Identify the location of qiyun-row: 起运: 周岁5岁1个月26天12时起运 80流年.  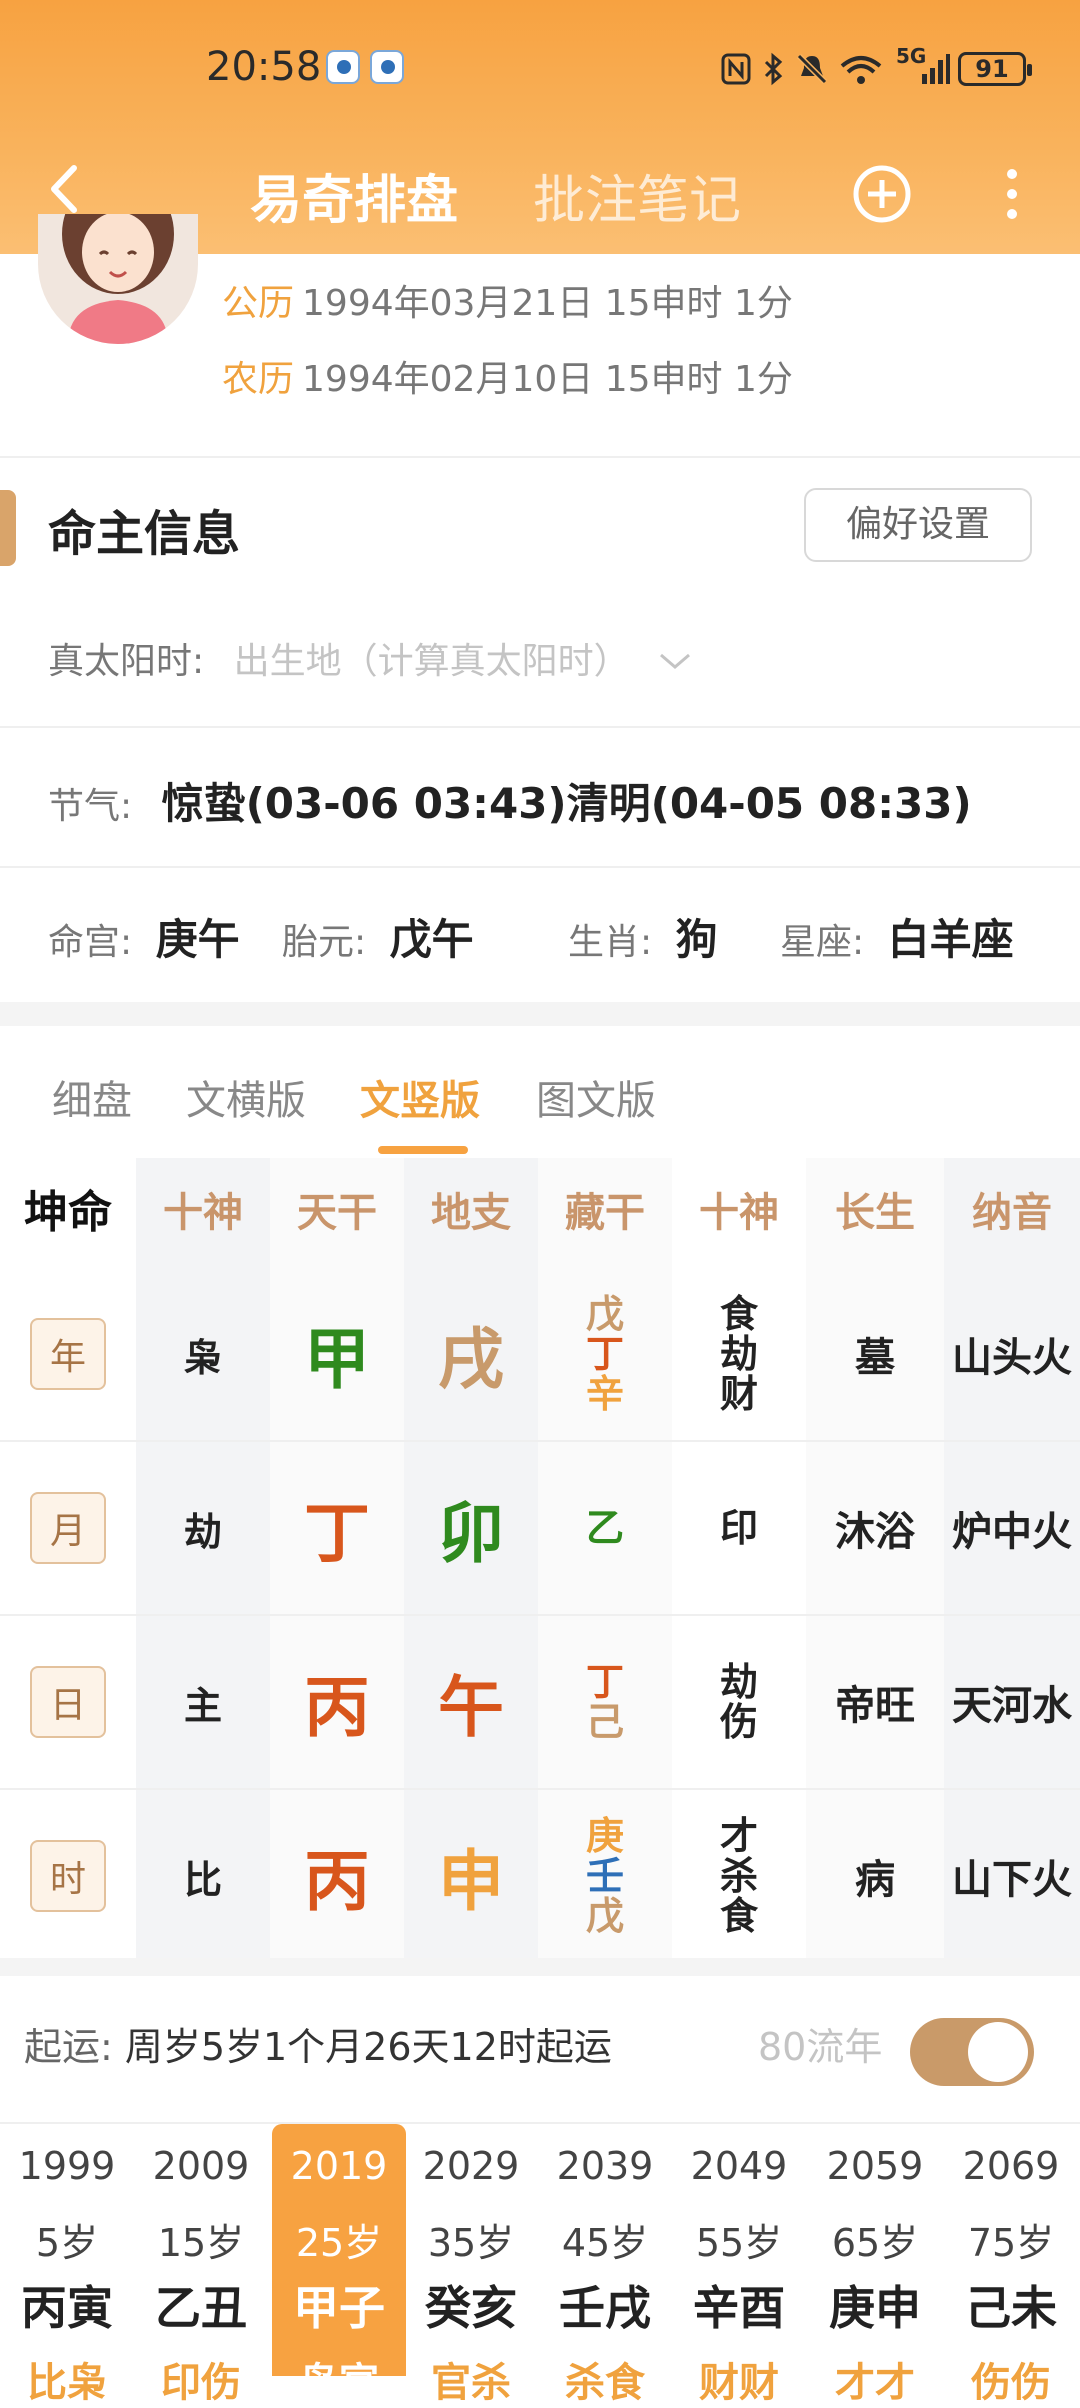
(540, 2038).